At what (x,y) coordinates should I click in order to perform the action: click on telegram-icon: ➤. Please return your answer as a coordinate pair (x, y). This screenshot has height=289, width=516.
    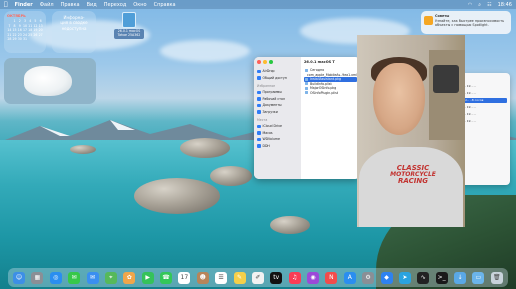
    Looking at the image, I should click on (404, 277).